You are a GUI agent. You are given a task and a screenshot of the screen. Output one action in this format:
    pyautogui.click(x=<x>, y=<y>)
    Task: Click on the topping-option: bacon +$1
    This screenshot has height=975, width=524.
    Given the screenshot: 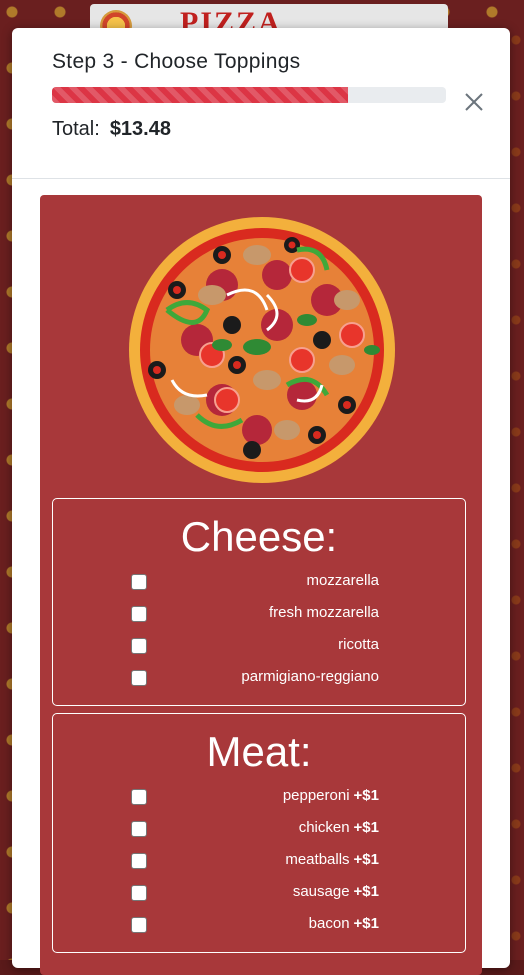 What is the action you would take?
    pyautogui.click(x=259, y=926)
    